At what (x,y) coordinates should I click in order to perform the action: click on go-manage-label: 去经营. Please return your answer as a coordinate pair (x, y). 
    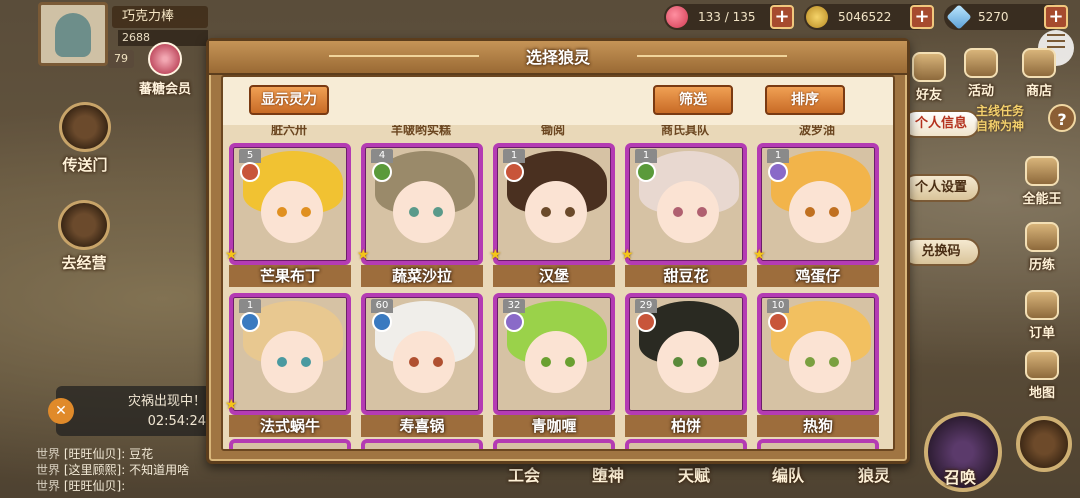
    Looking at the image, I should click on (84, 263).